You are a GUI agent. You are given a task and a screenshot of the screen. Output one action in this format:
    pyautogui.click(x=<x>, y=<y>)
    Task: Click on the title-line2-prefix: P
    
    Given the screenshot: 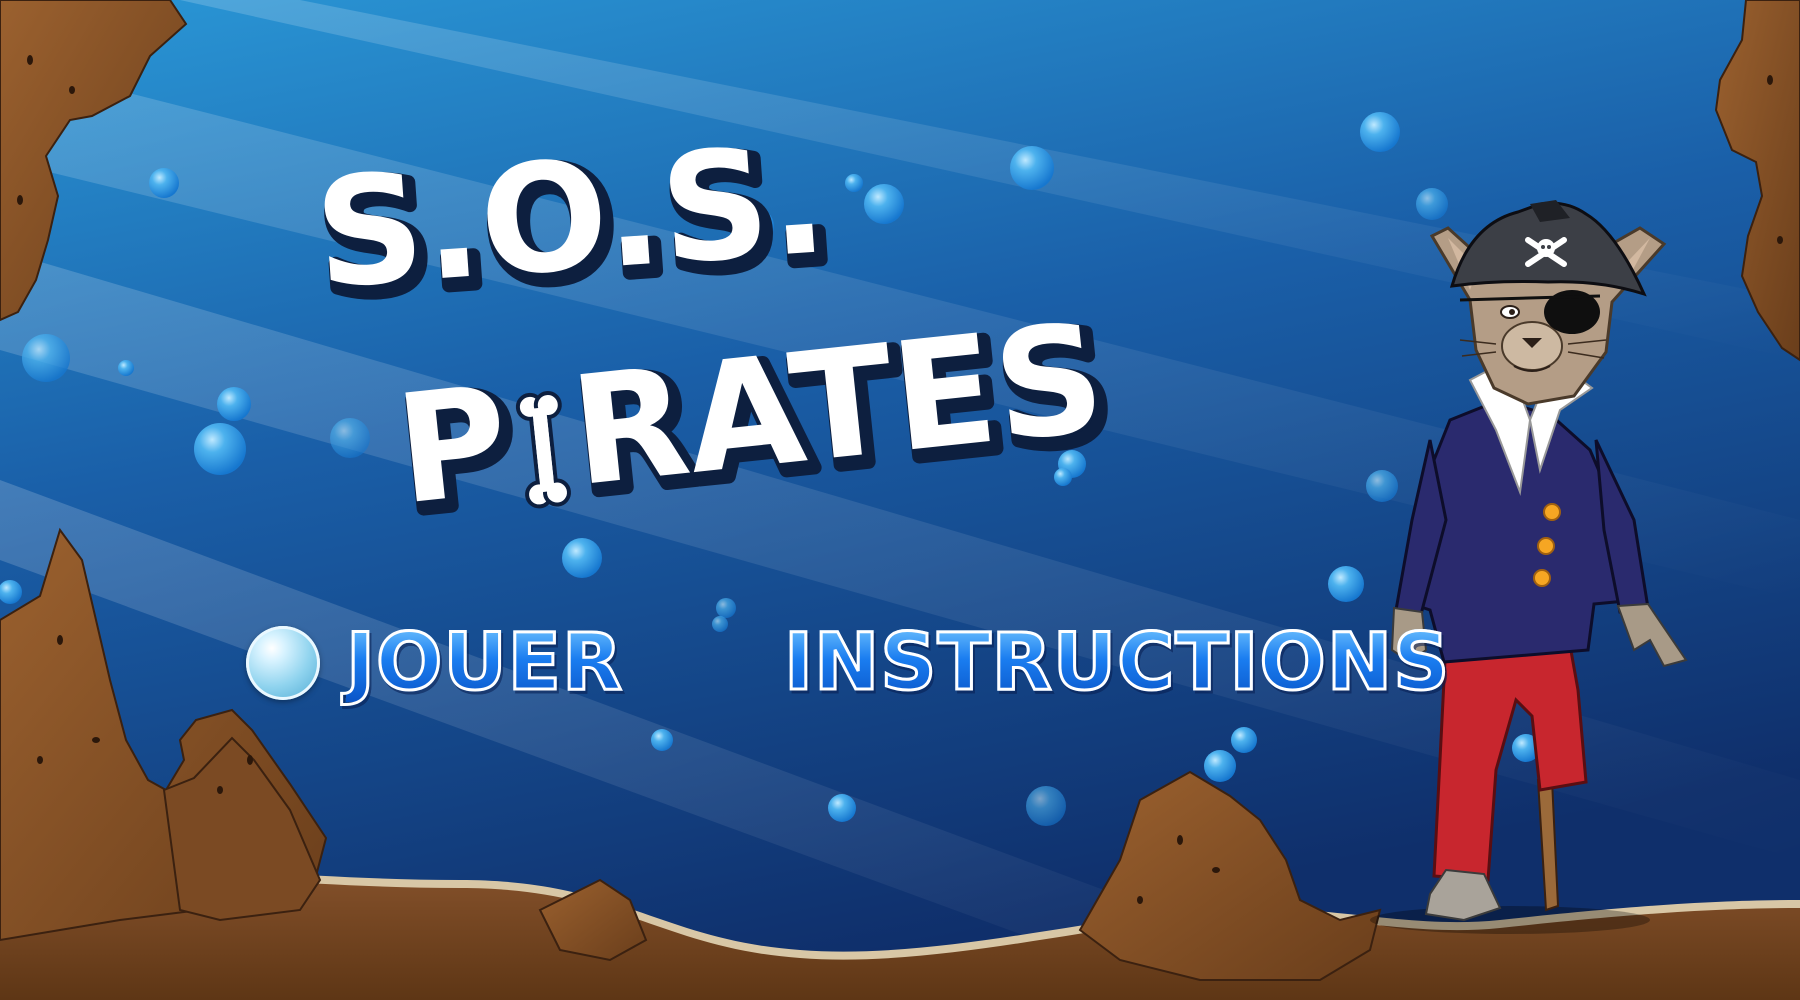 What is the action you would take?
    pyautogui.click(x=453, y=446)
    